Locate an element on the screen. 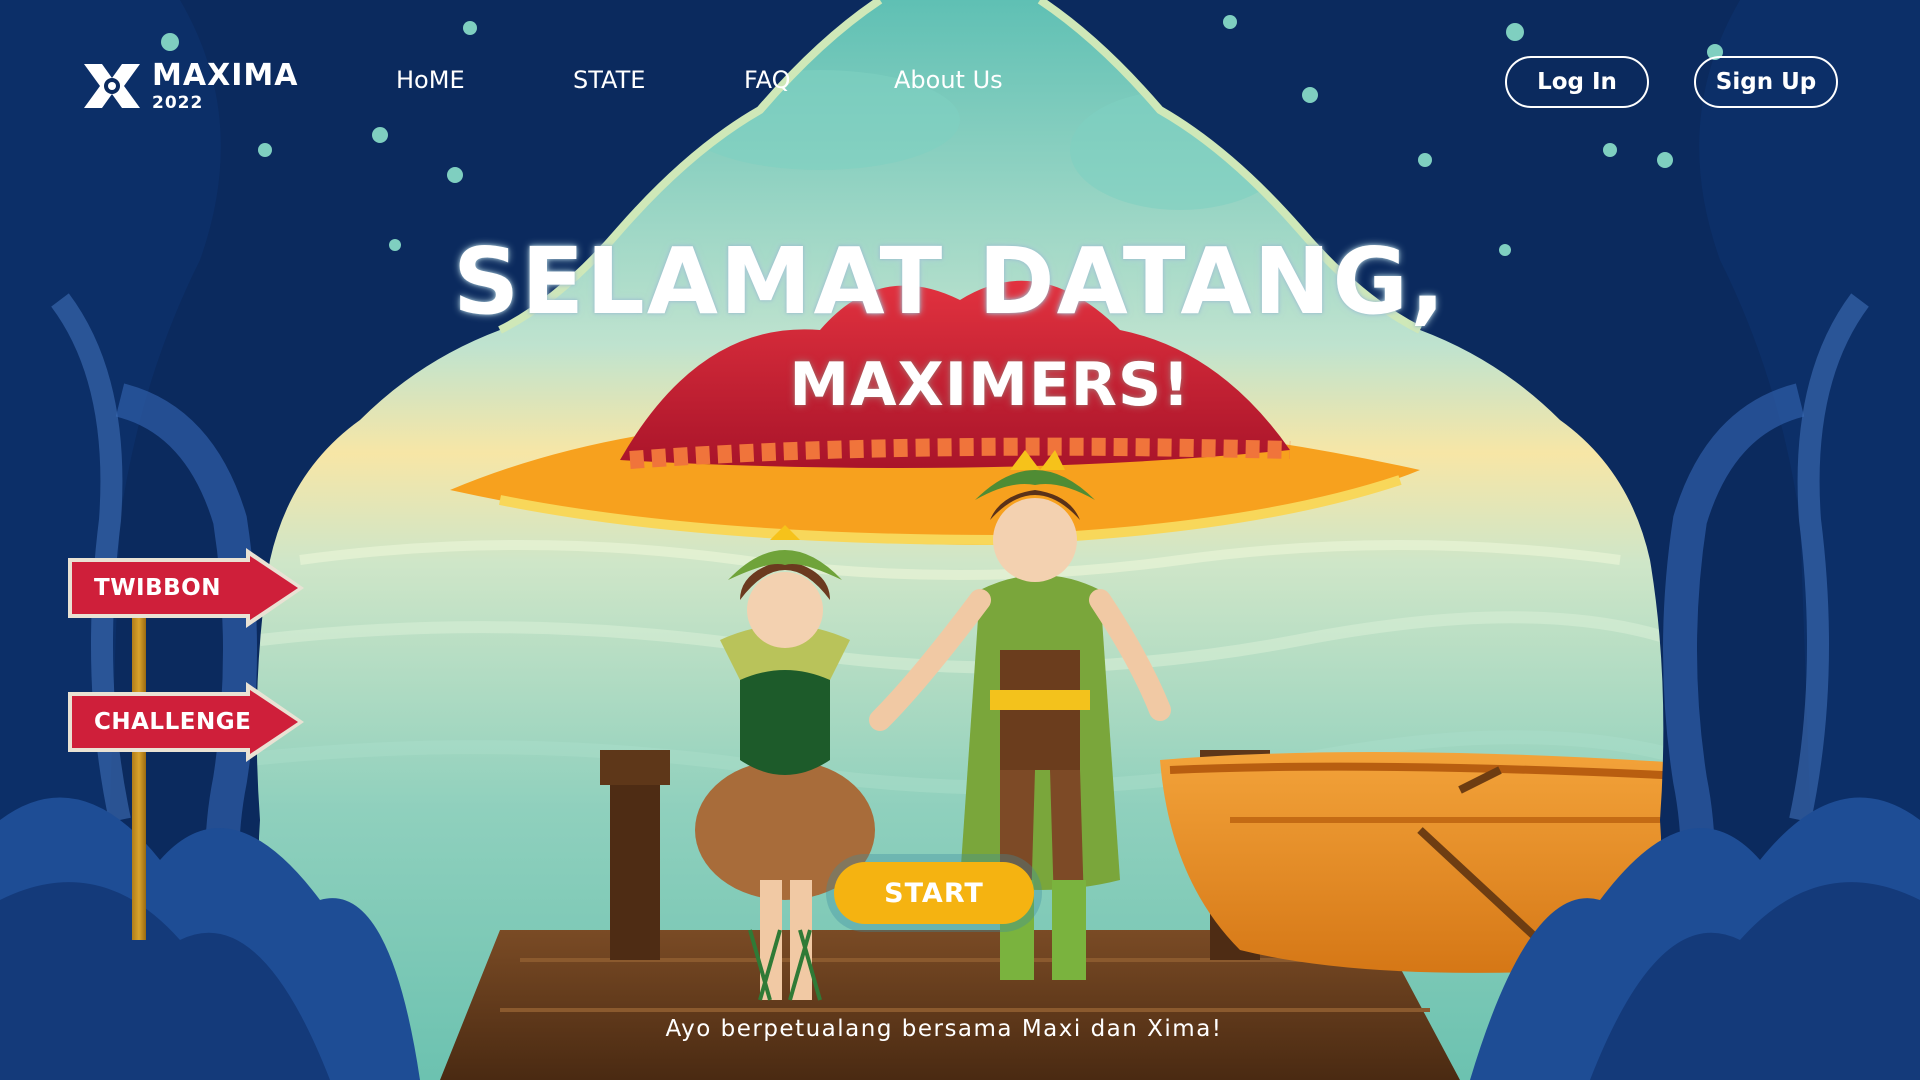 The height and width of the screenshot is (1080, 1920). brand-logo: MAXIMA 2022 is located at coordinates (189, 86).